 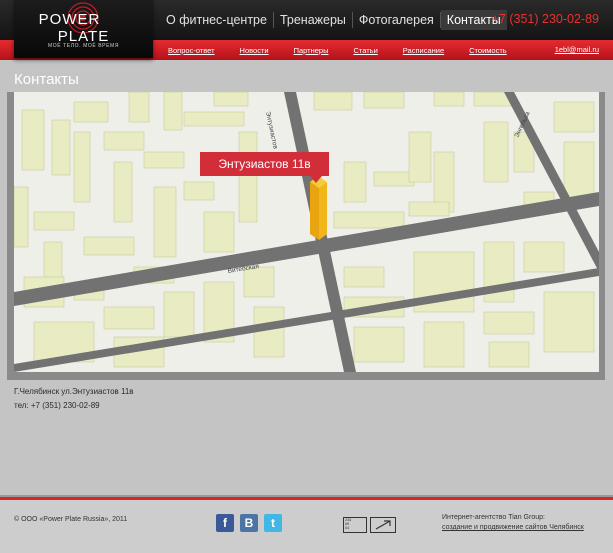 I want to click on visitor-counter: 239 80 84, so click(x=355, y=525).